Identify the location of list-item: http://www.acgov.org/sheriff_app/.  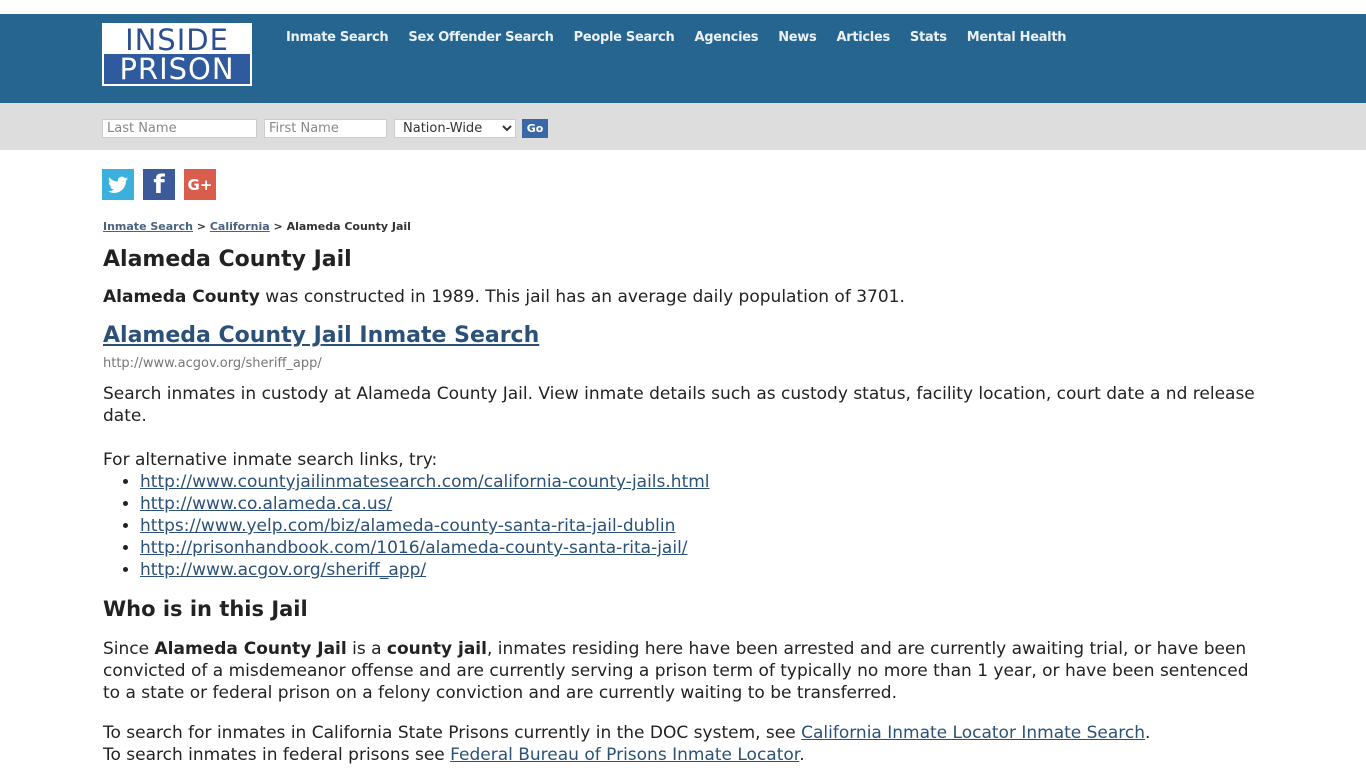
(701, 570).